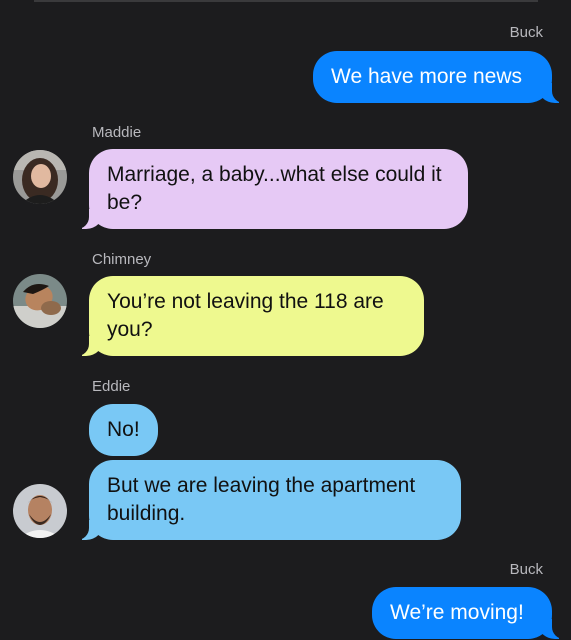  I want to click on avatar-maddie-image, so click(40, 177).